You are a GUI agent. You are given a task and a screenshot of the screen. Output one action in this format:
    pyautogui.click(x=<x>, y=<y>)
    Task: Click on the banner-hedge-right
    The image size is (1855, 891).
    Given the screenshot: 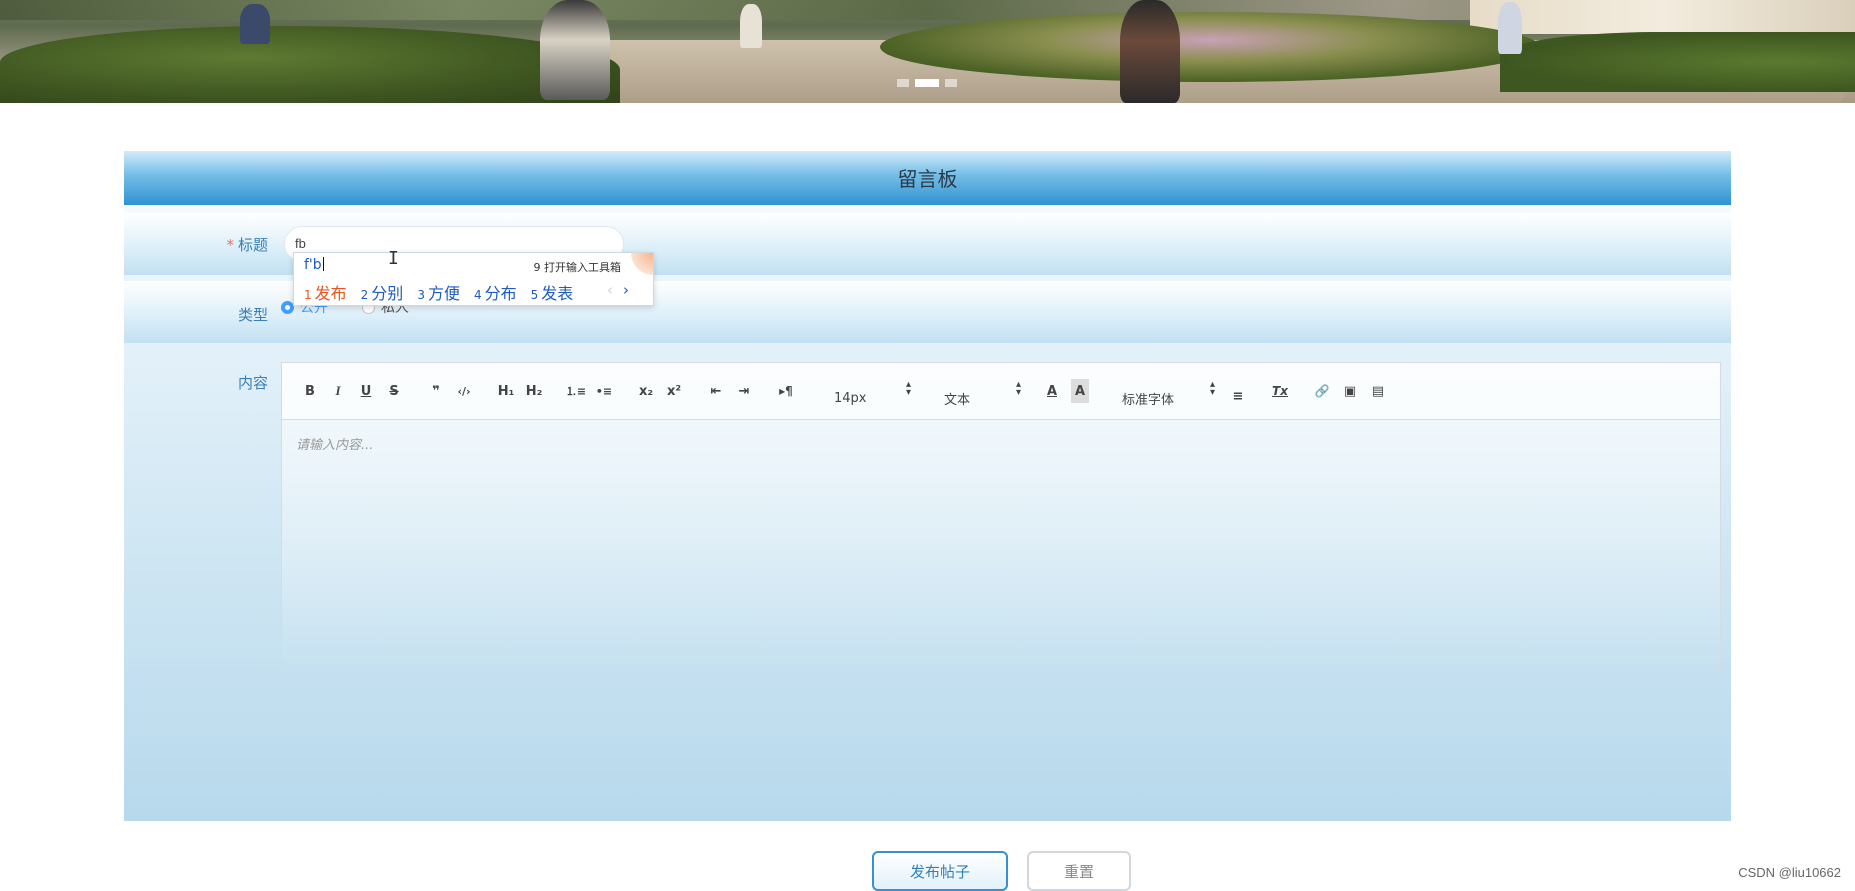 What is the action you would take?
    pyautogui.click(x=1677, y=62)
    